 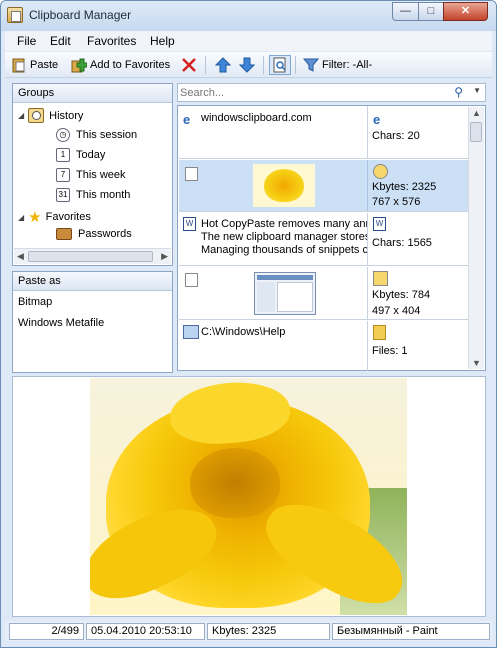 I want to click on clock-icon: ◷, so click(x=63, y=135).